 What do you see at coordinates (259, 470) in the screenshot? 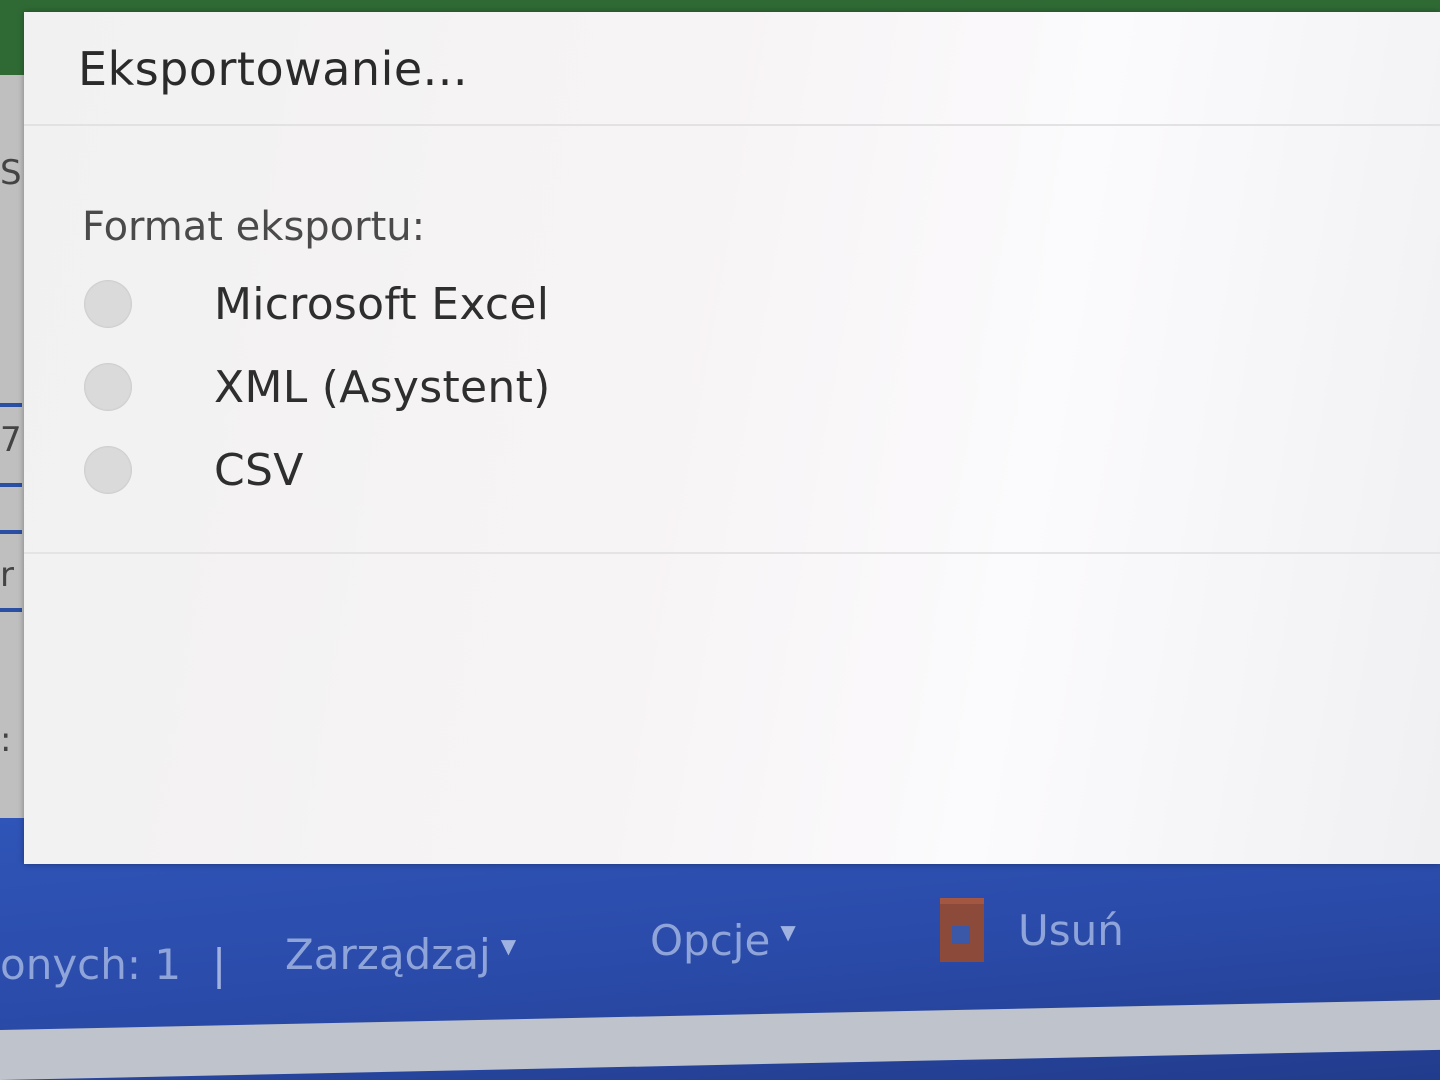
I see `radio-label-csv: CSV` at bounding box center [259, 470].